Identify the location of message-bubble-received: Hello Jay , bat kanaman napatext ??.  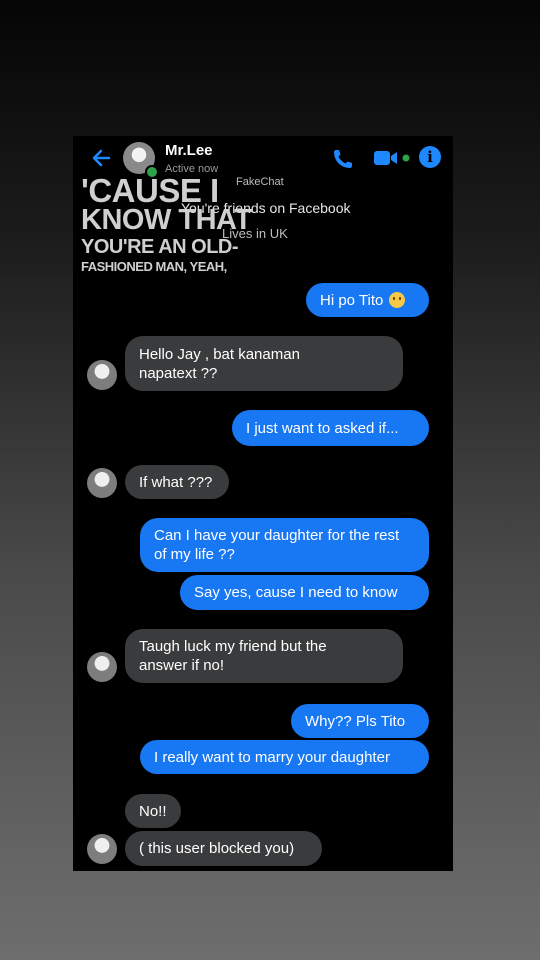
(264, 363).